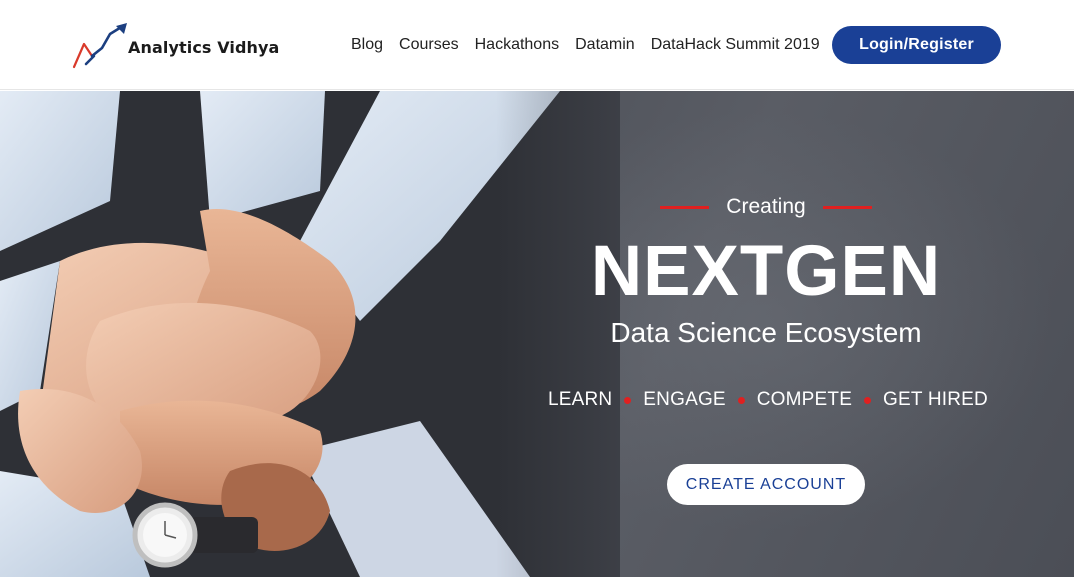 This screenshot has height=577, width=1074. Describe the element at coordinates (735, 45) in the screenshot. I see `nav-item-datahack-summit: DataHack Summit 2019` at that location.